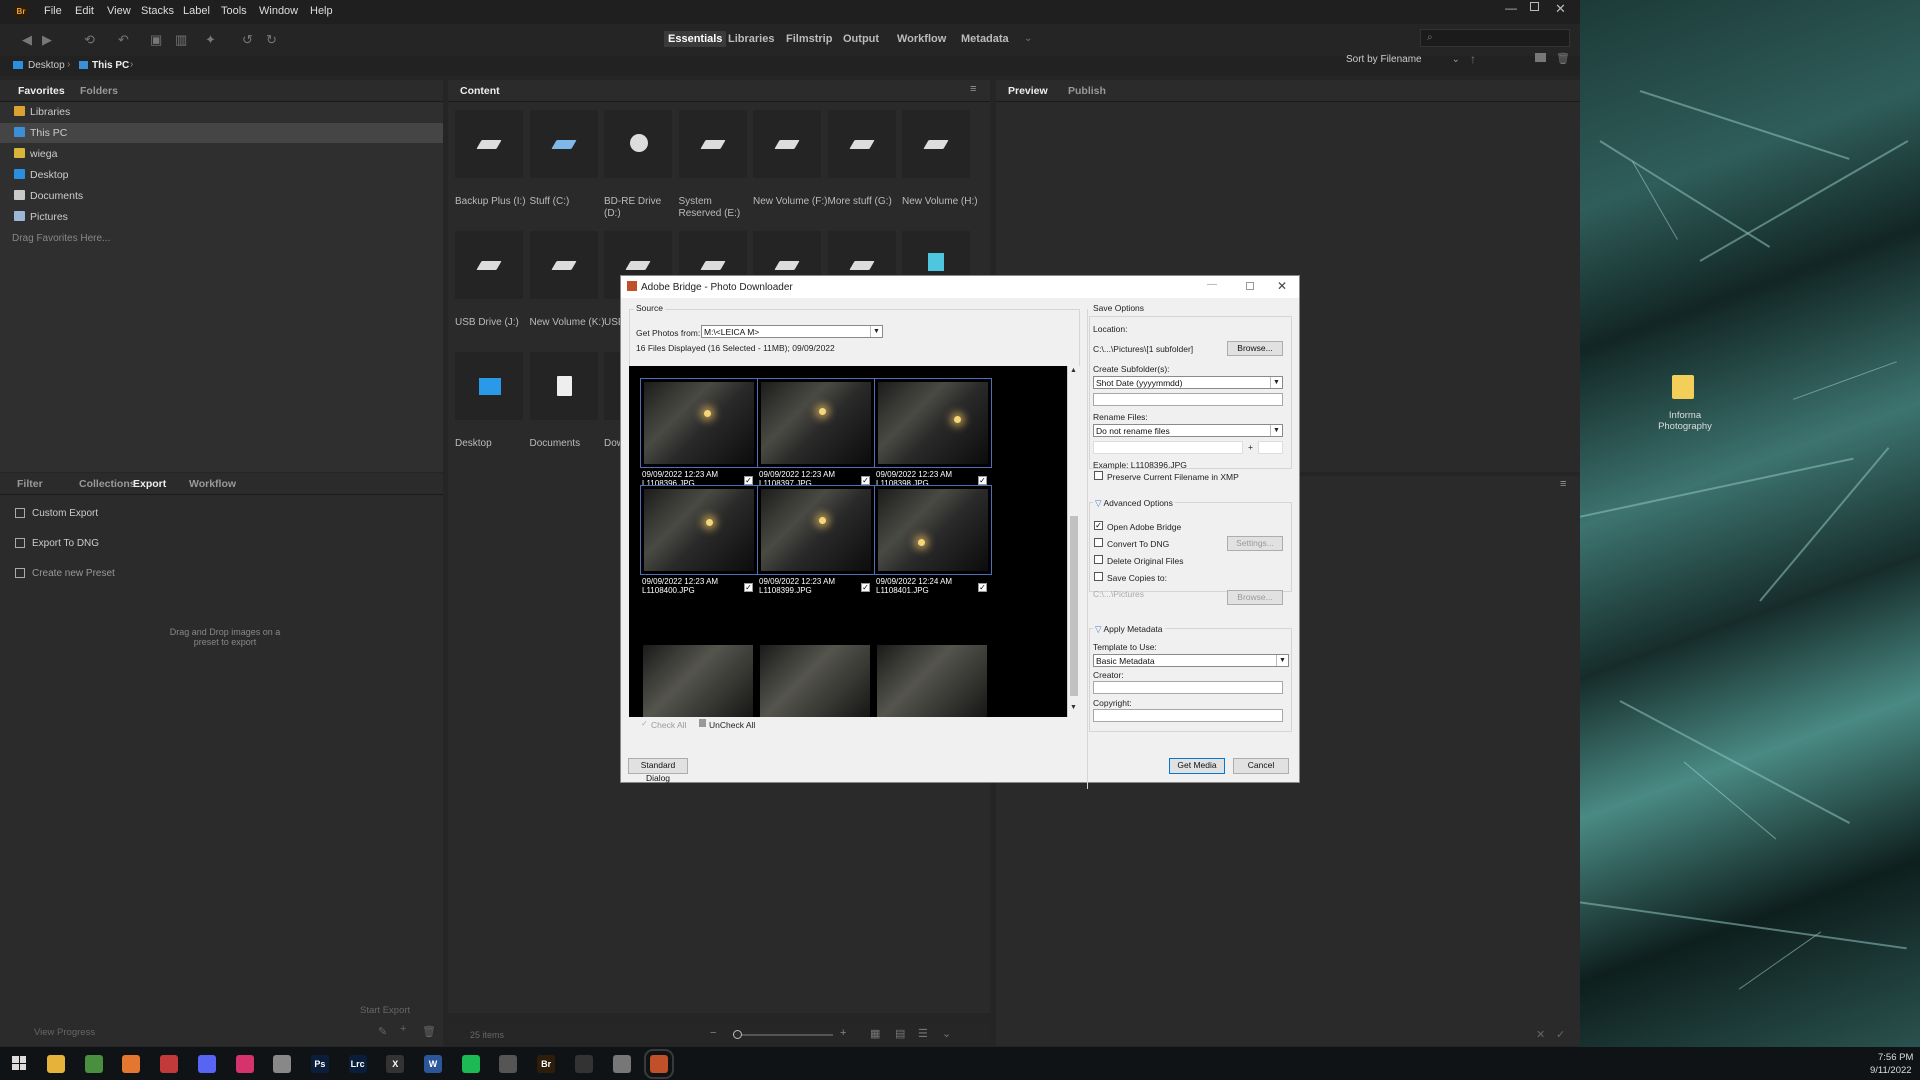  Describe the element at coordinates (1028, 38) in the screenshot. I see `workspace-more-icon: ⌄` at that location.